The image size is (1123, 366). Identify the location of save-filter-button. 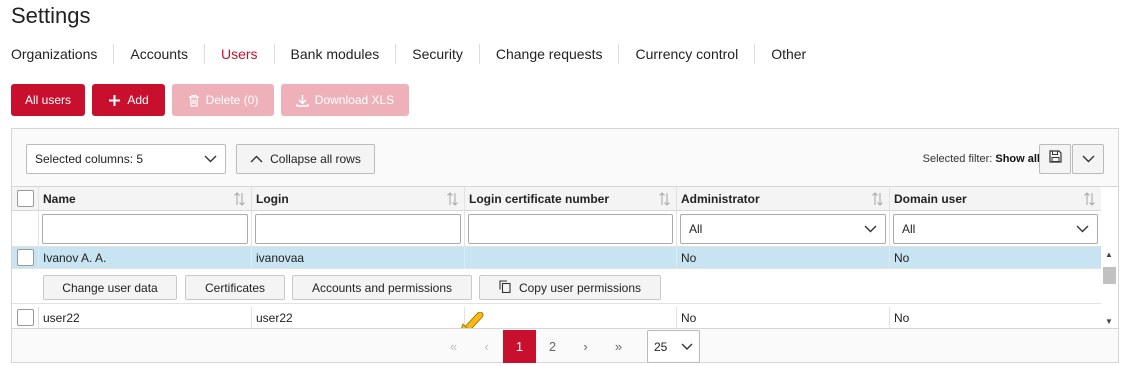
(1055, 159).